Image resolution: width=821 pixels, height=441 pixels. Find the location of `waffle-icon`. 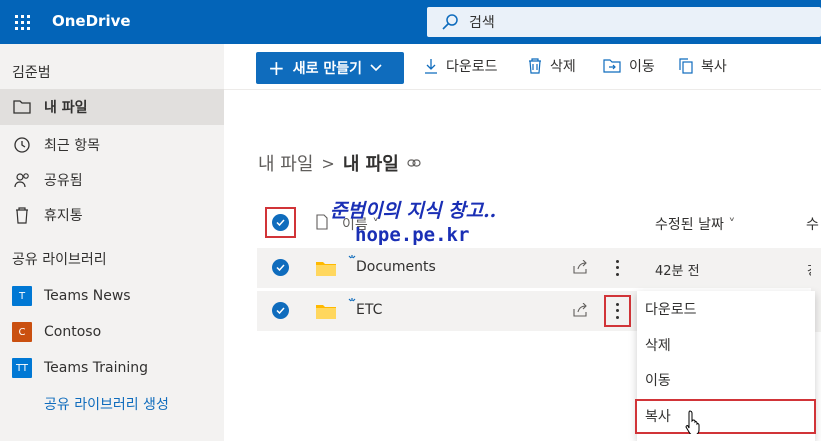

waffle-icon is located at coordinates (22, 22).